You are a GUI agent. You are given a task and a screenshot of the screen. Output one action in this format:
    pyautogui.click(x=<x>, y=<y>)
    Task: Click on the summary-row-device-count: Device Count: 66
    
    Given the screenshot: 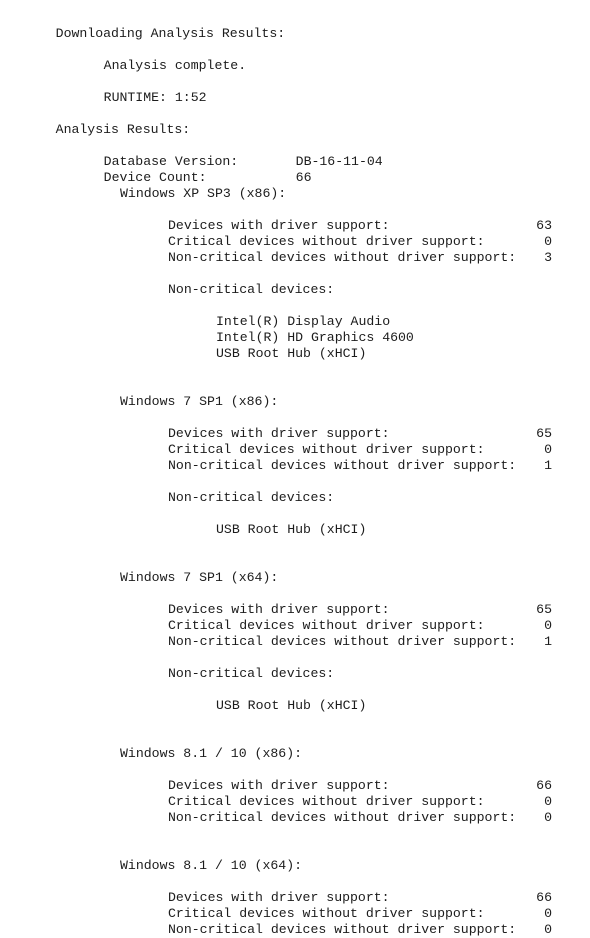 What is the action you would take?
    pyautogui.click(x=248, y=169)
    